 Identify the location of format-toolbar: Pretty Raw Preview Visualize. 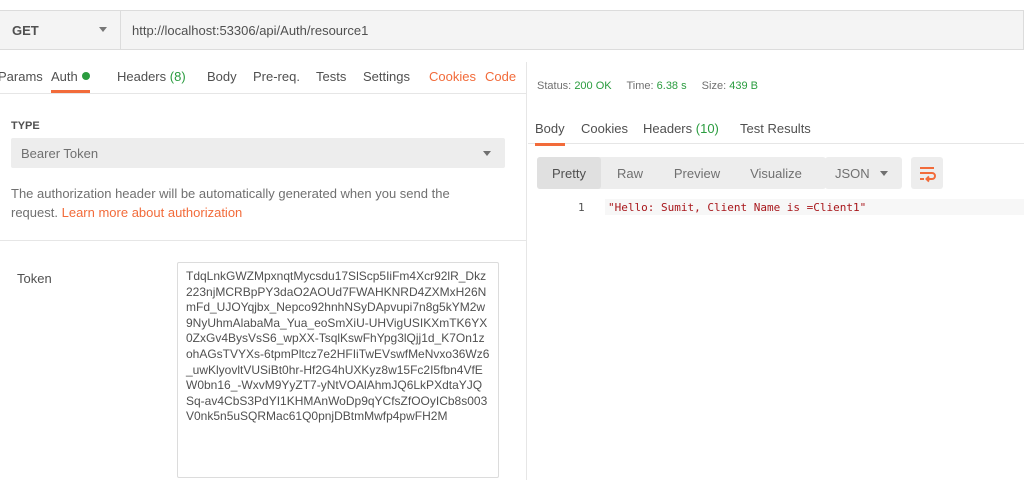
(681, 173).